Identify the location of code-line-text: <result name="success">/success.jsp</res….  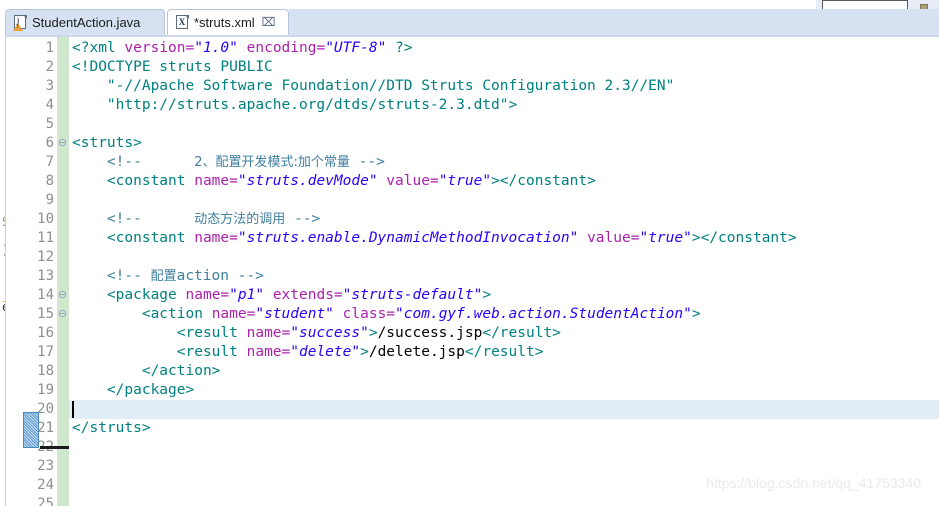
(316, 333).